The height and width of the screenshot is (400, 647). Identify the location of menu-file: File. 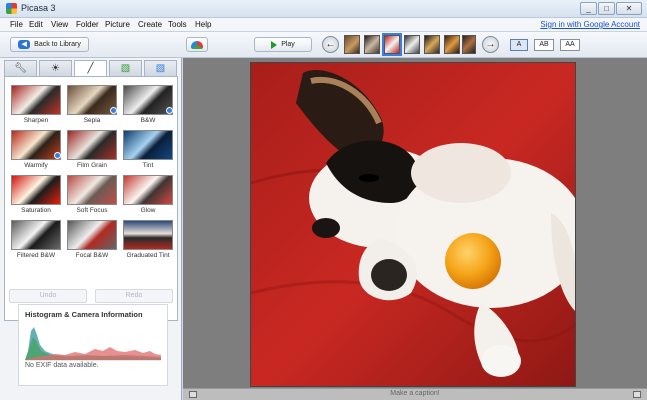
(16, 24).